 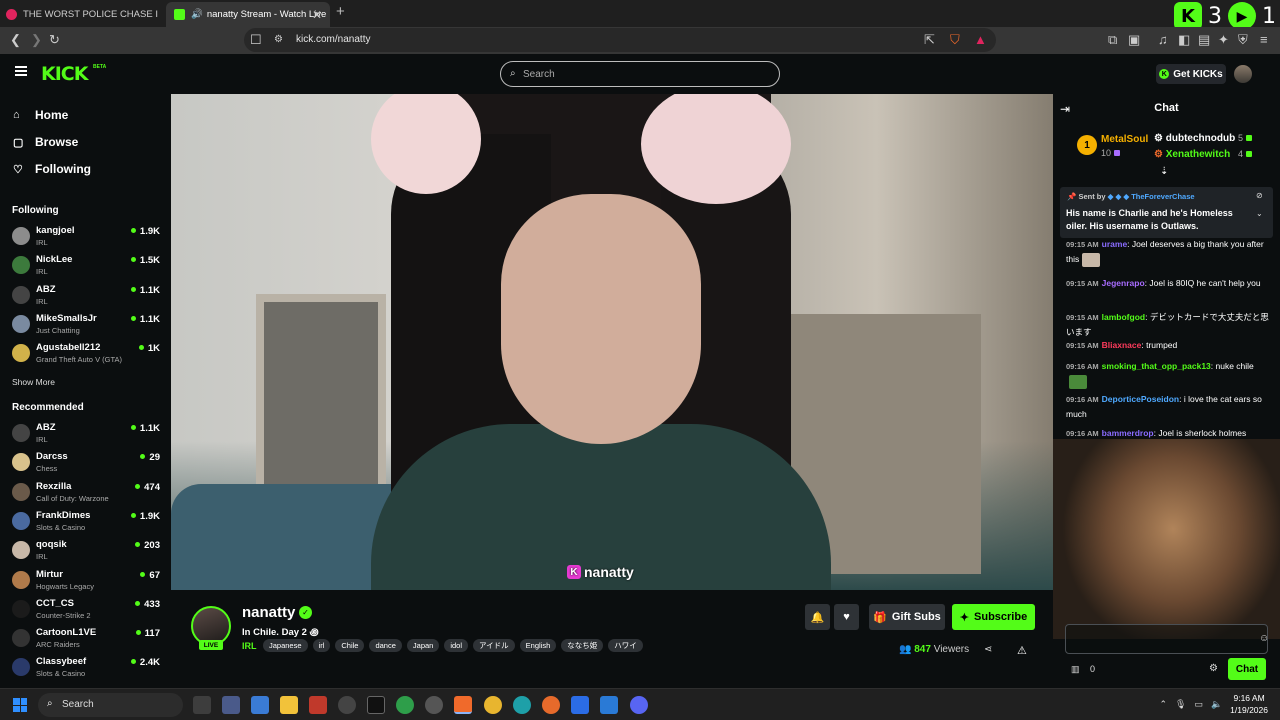 What do you see at coordinates (317, 15) in the screenshot?
I see `close-tab-icon: ✕` at bounding box center [317, 15].